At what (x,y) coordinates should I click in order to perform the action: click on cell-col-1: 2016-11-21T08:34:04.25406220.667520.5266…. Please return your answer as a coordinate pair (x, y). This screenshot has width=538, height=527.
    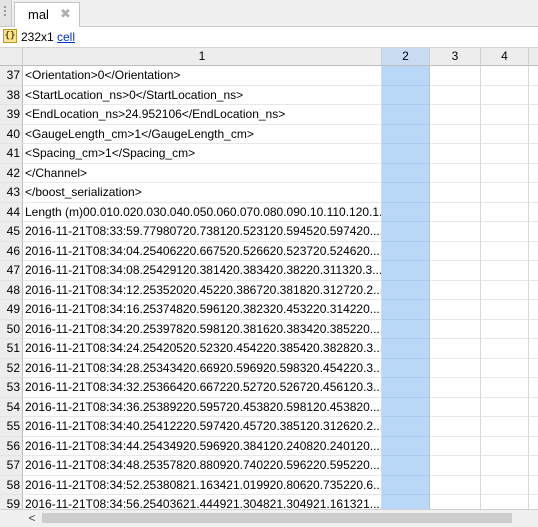
    Looking at the image, I should click on (202, 251).